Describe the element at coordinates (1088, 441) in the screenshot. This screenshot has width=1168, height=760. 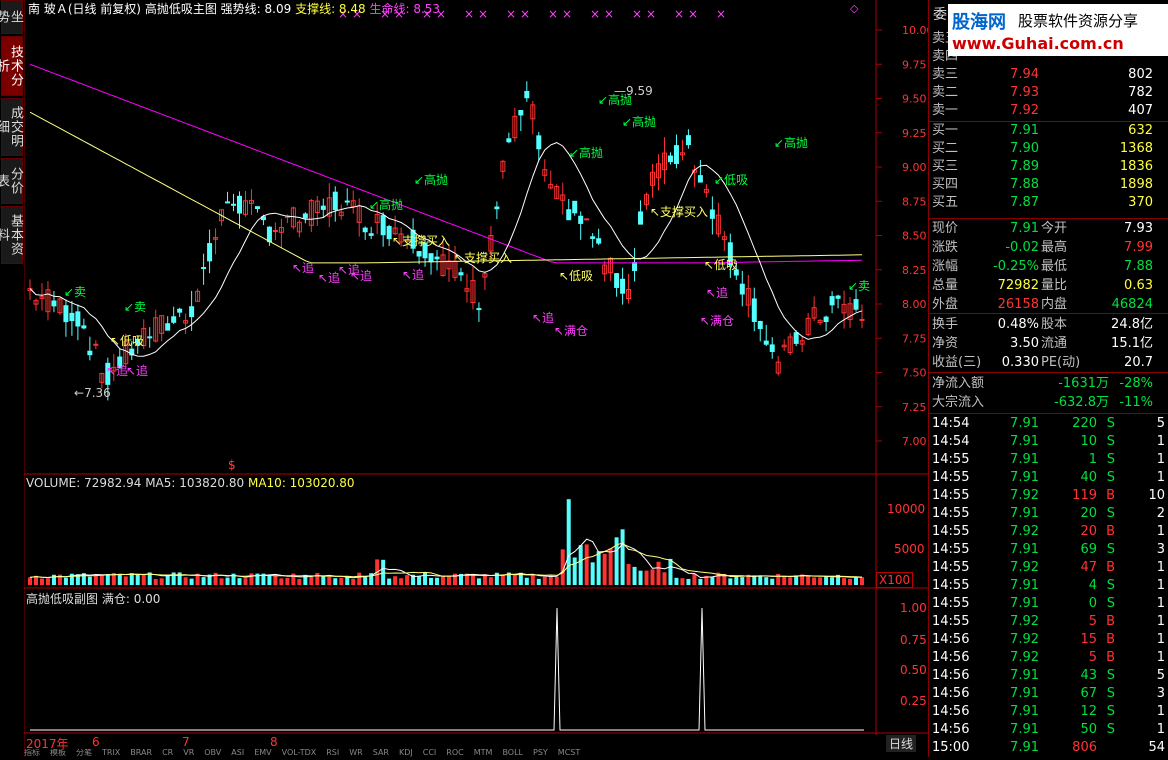
I see `tick-volume: 10` at that location.